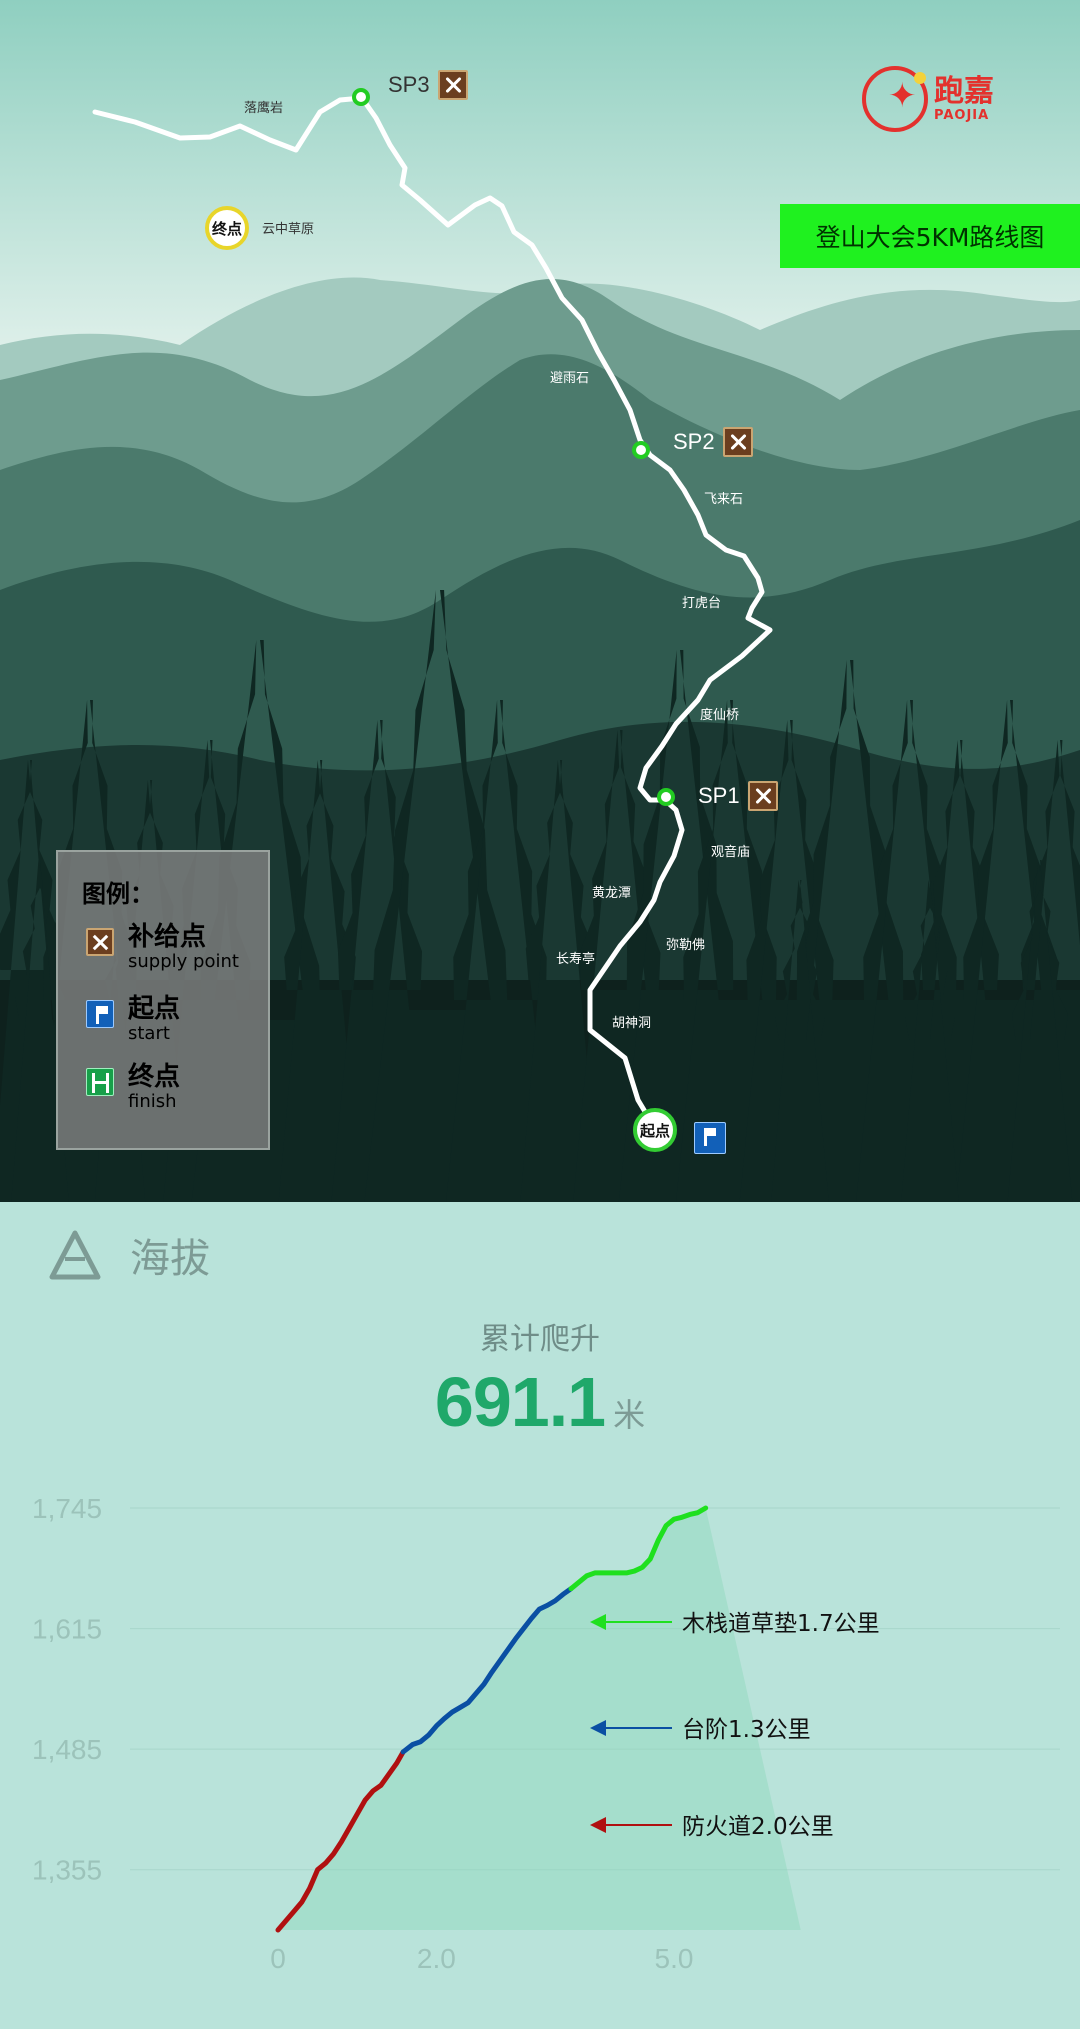 The image size is (1080, 2029). What do you see at coordinates (930, 236) in the screenshot?
I see `map-title: 登山大会5KM路线图` at bounding box center [930, 236].